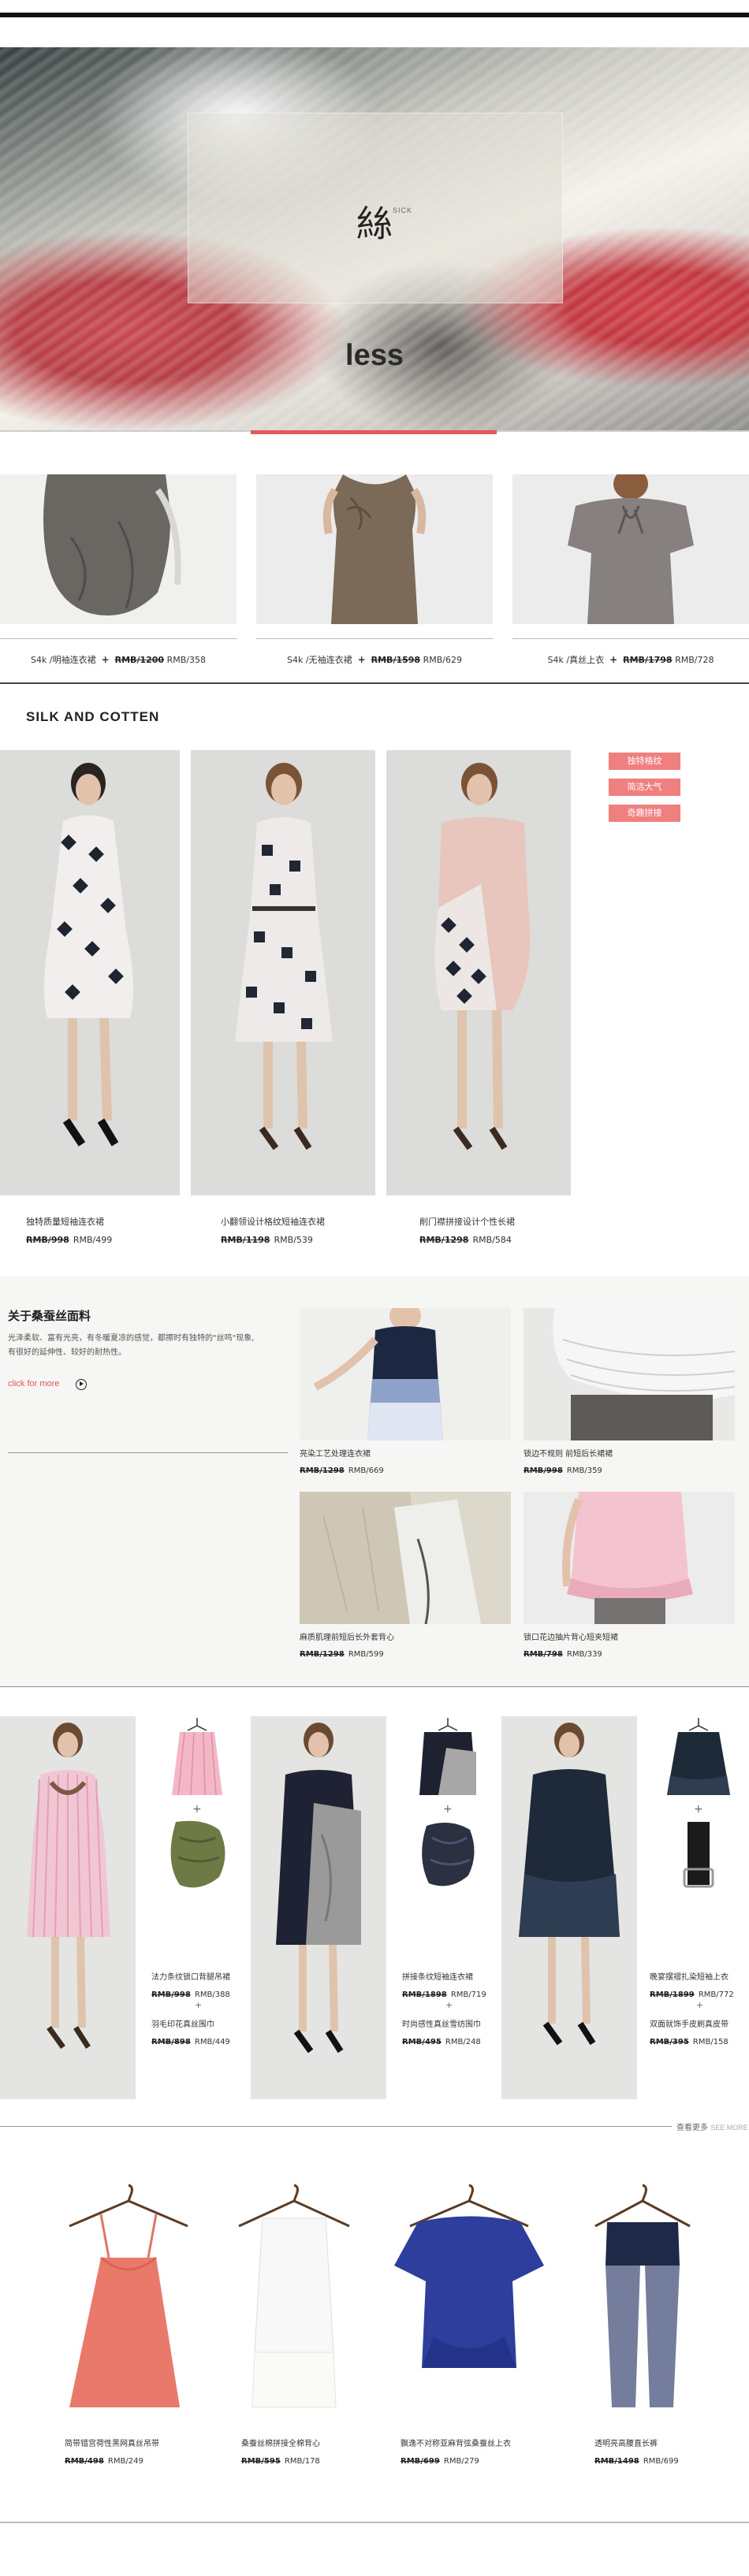  Describe the element at coordinates (422, 2042) in the screenshot. I see `original-price: RMB/495` at that location.